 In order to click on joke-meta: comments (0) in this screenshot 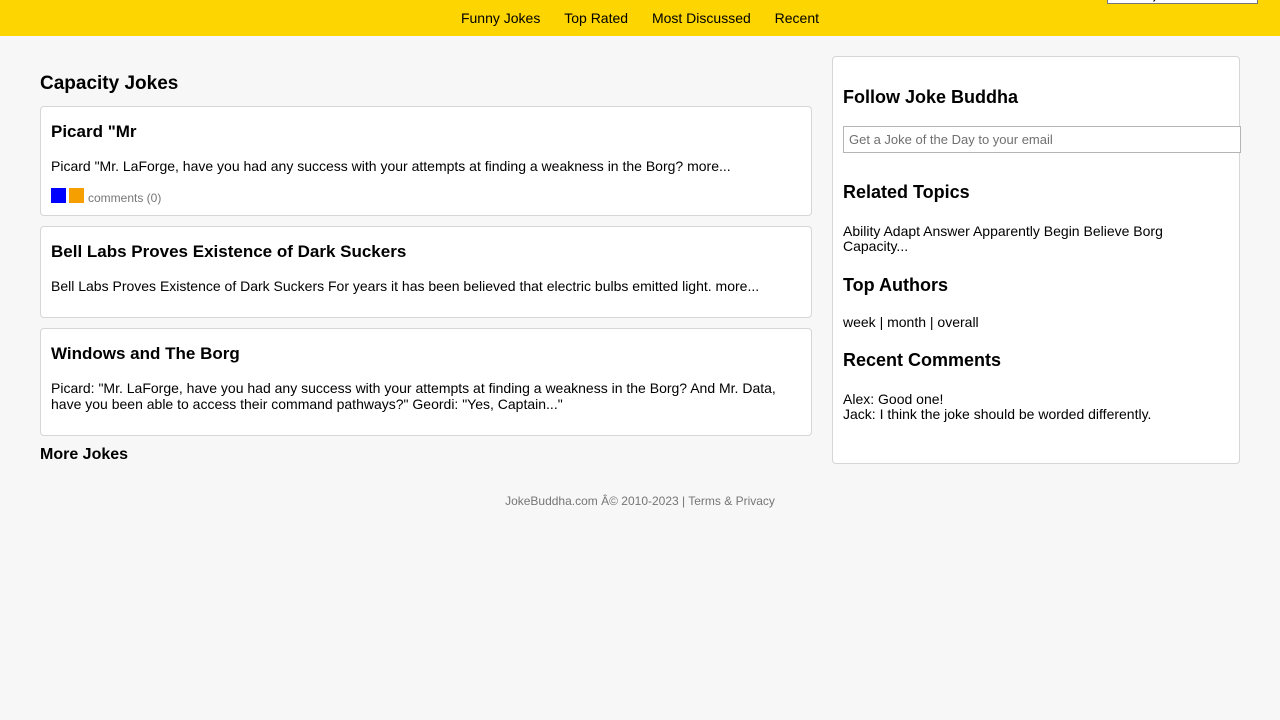, I will do `click(106, 195)`.